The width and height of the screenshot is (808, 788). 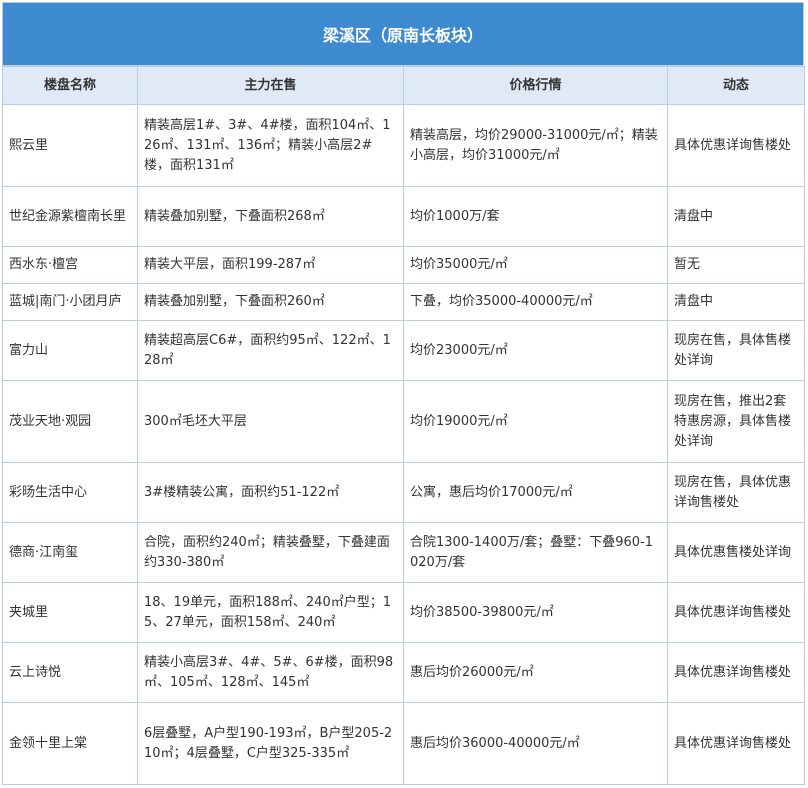 I want to click on cell-name: 西水东·檀宫, so click(x=70, y=265).